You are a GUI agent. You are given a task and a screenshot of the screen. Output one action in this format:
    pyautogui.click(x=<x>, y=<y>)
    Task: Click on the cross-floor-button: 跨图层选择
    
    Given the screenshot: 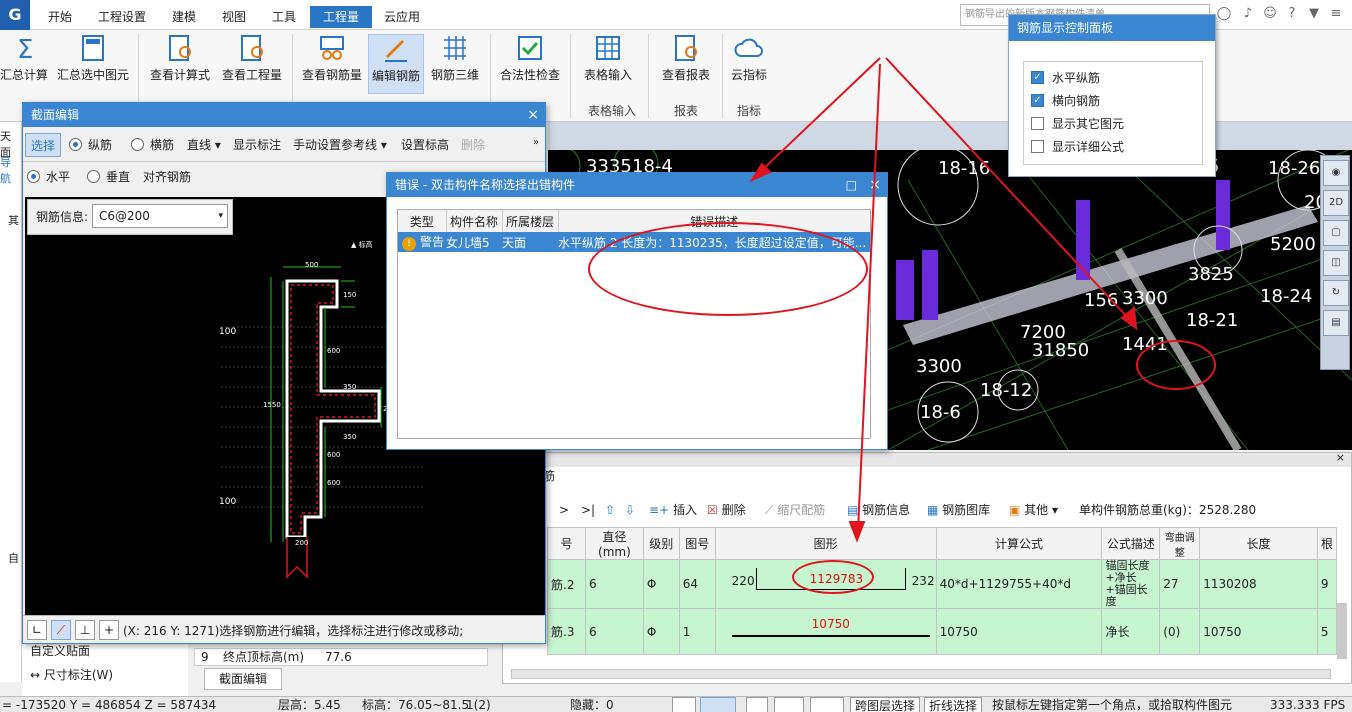 What is the action you would take?
    pyautogui.click(x=885, y=704)
    